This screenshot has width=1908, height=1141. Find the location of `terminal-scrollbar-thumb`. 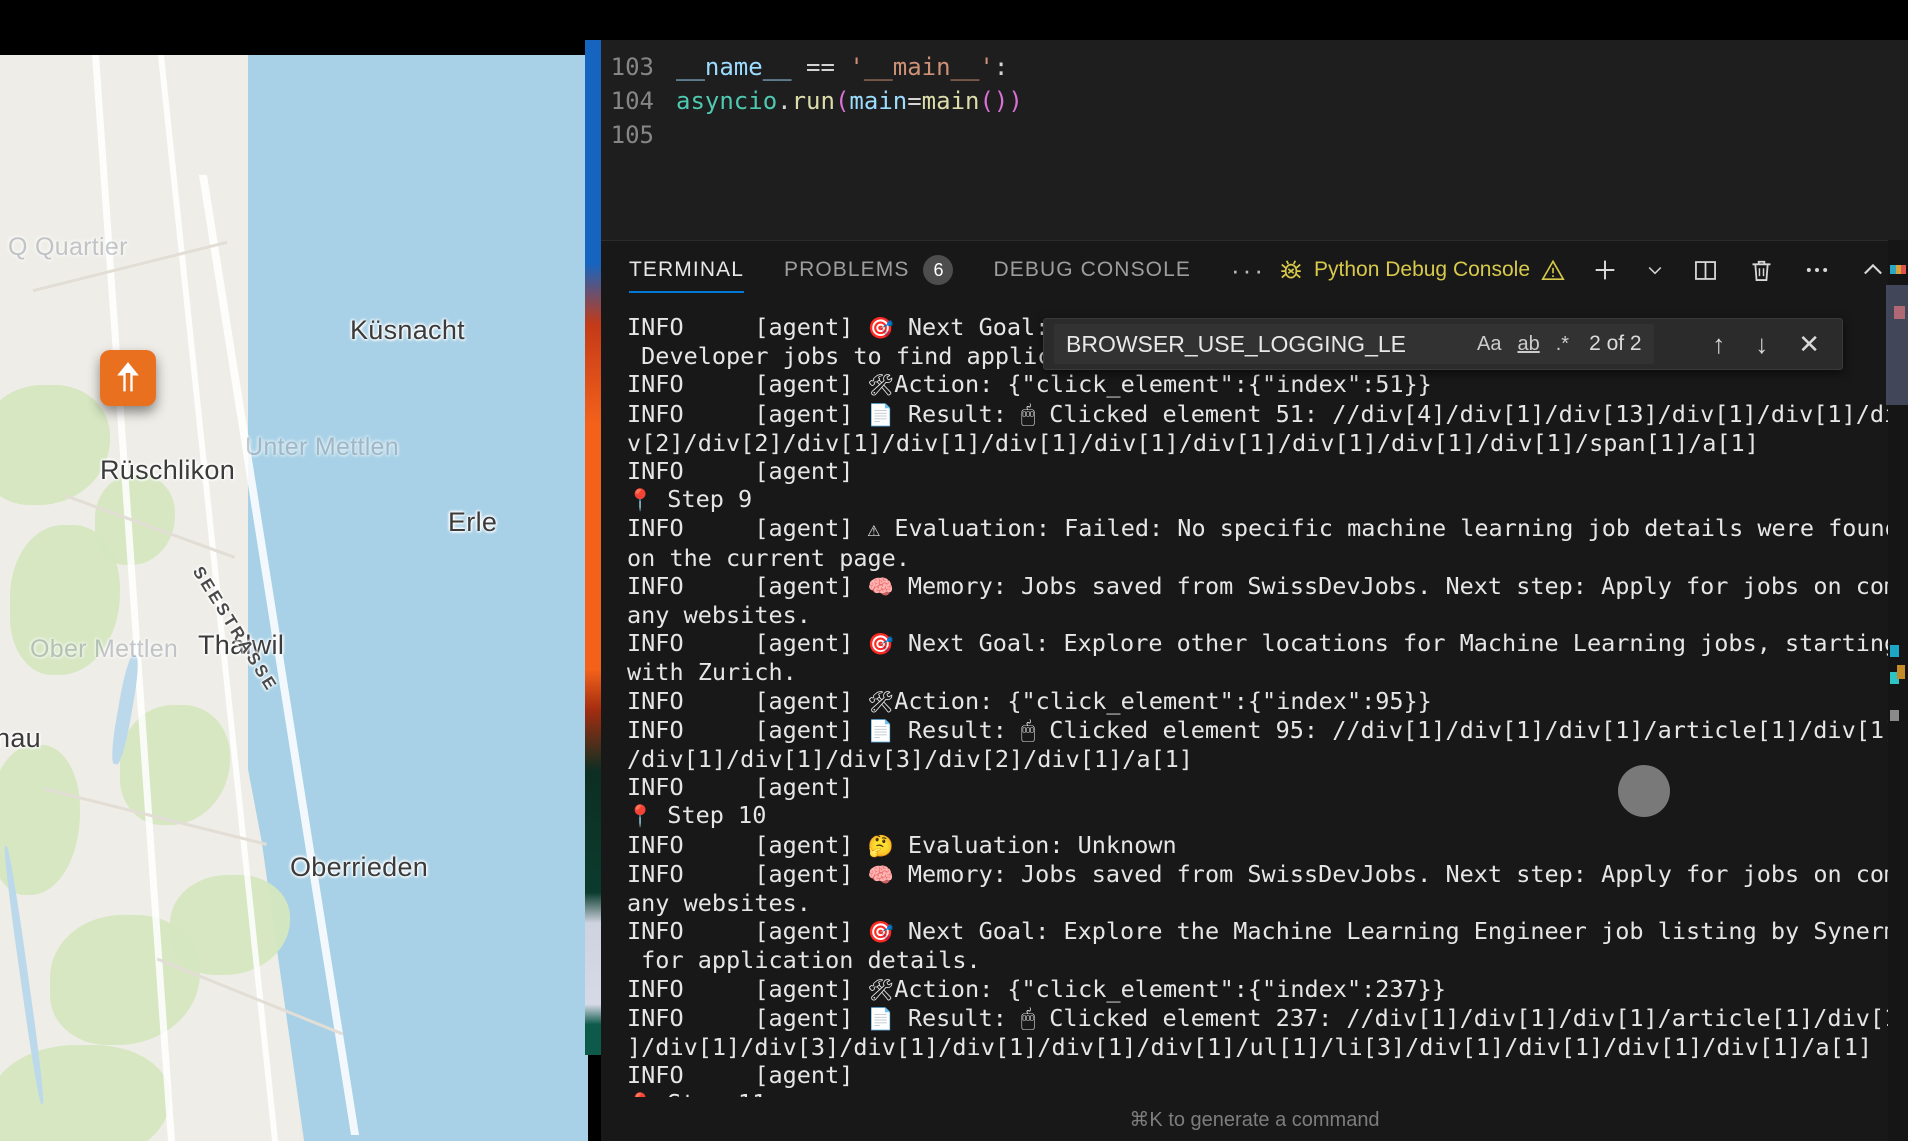

terminal-scrollbar-thumb is located at coordinates (1897, 345).